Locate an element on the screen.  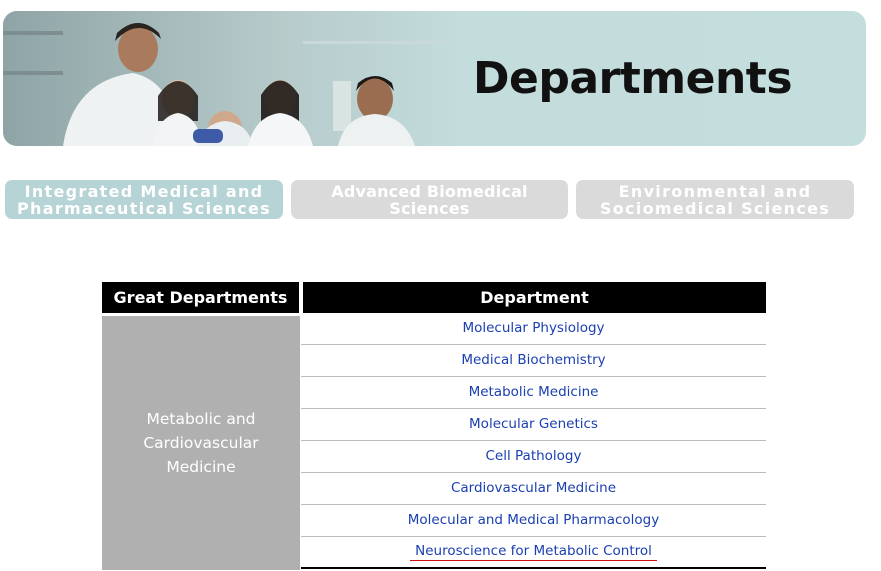
table-row: Medical Biochemistry is located at coordinates (533, 361).